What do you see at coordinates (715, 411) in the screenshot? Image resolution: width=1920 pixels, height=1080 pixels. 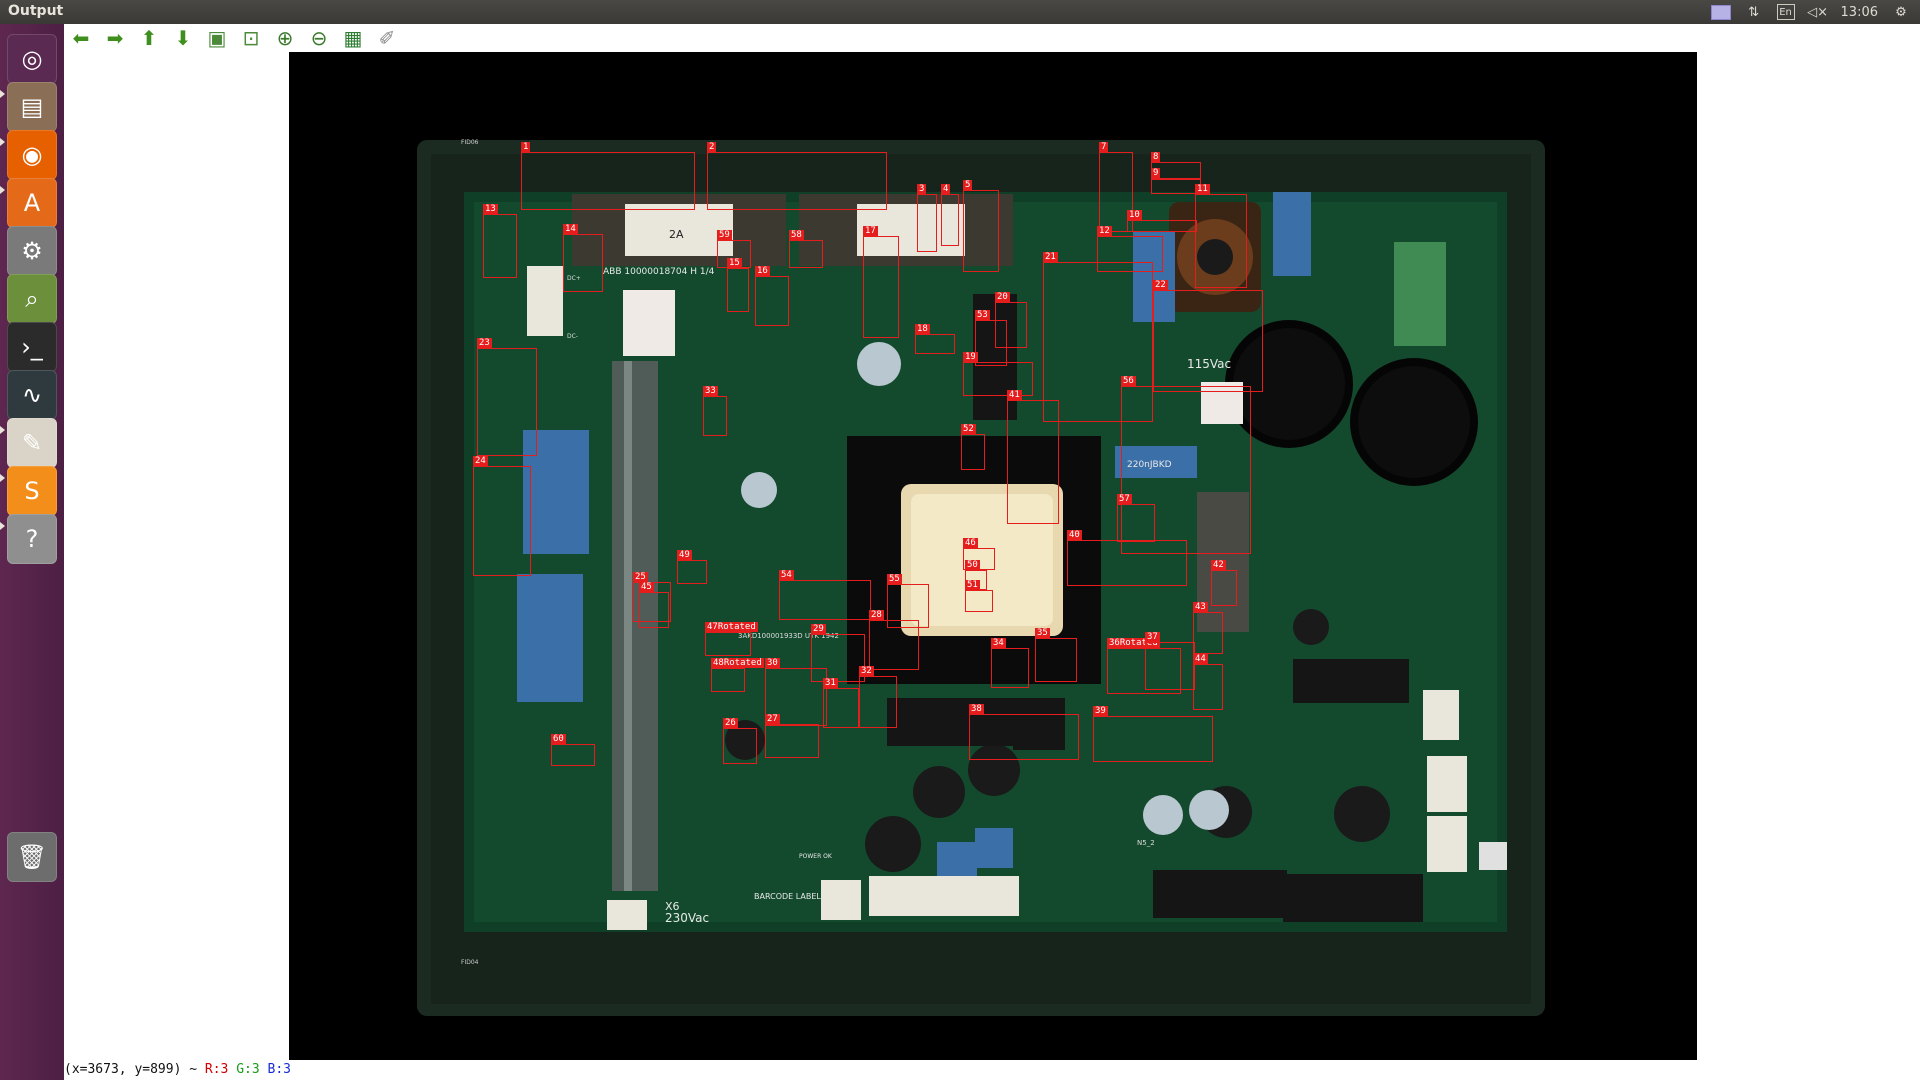 I see `detection-box: 33` at bounding box center [715, 411].